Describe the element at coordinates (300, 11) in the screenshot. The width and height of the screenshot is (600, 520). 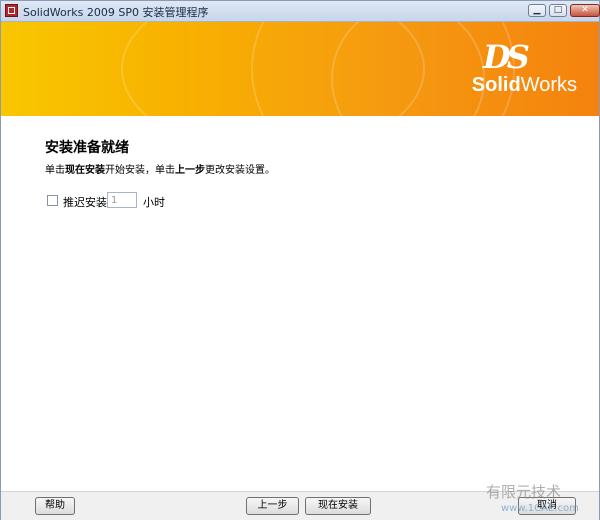
I see `title-bar: SolidWorks 2009 SP0 安装管理程序 ▁ □ ✕` at that location.